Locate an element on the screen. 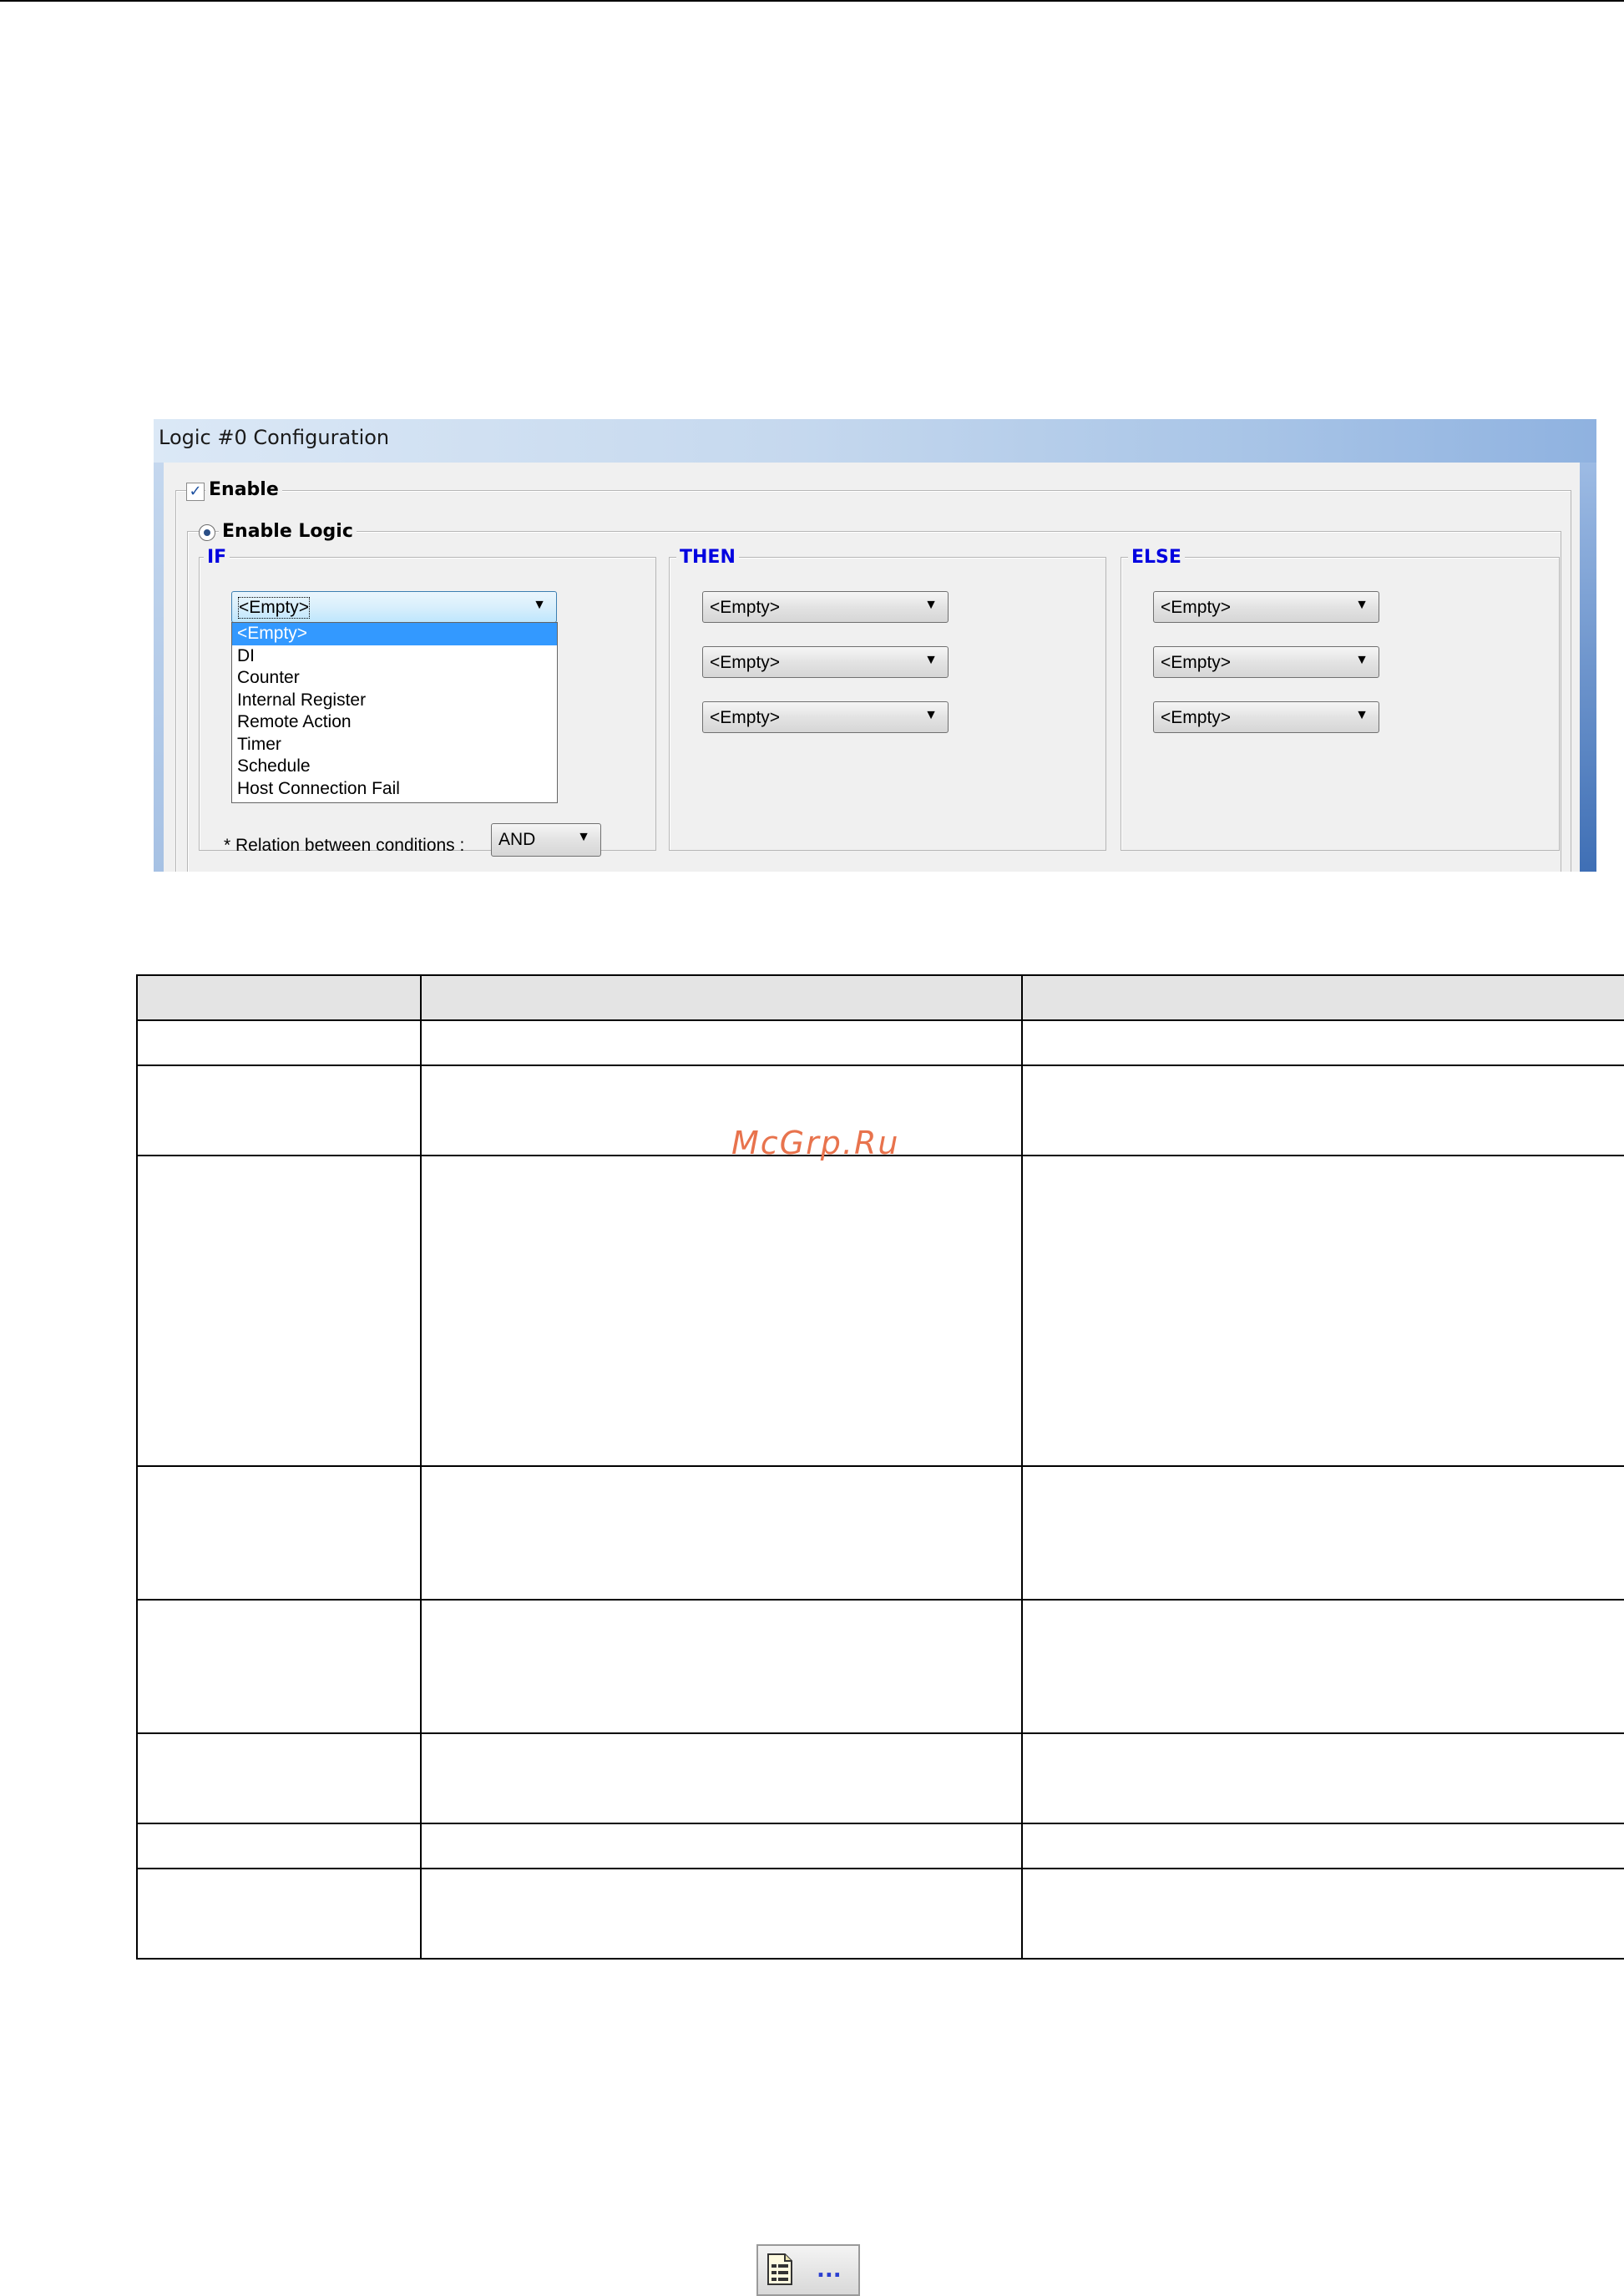 The image size is (1624, 2296). enable-checkbox: ✓ is located at coordinates (195, 492).